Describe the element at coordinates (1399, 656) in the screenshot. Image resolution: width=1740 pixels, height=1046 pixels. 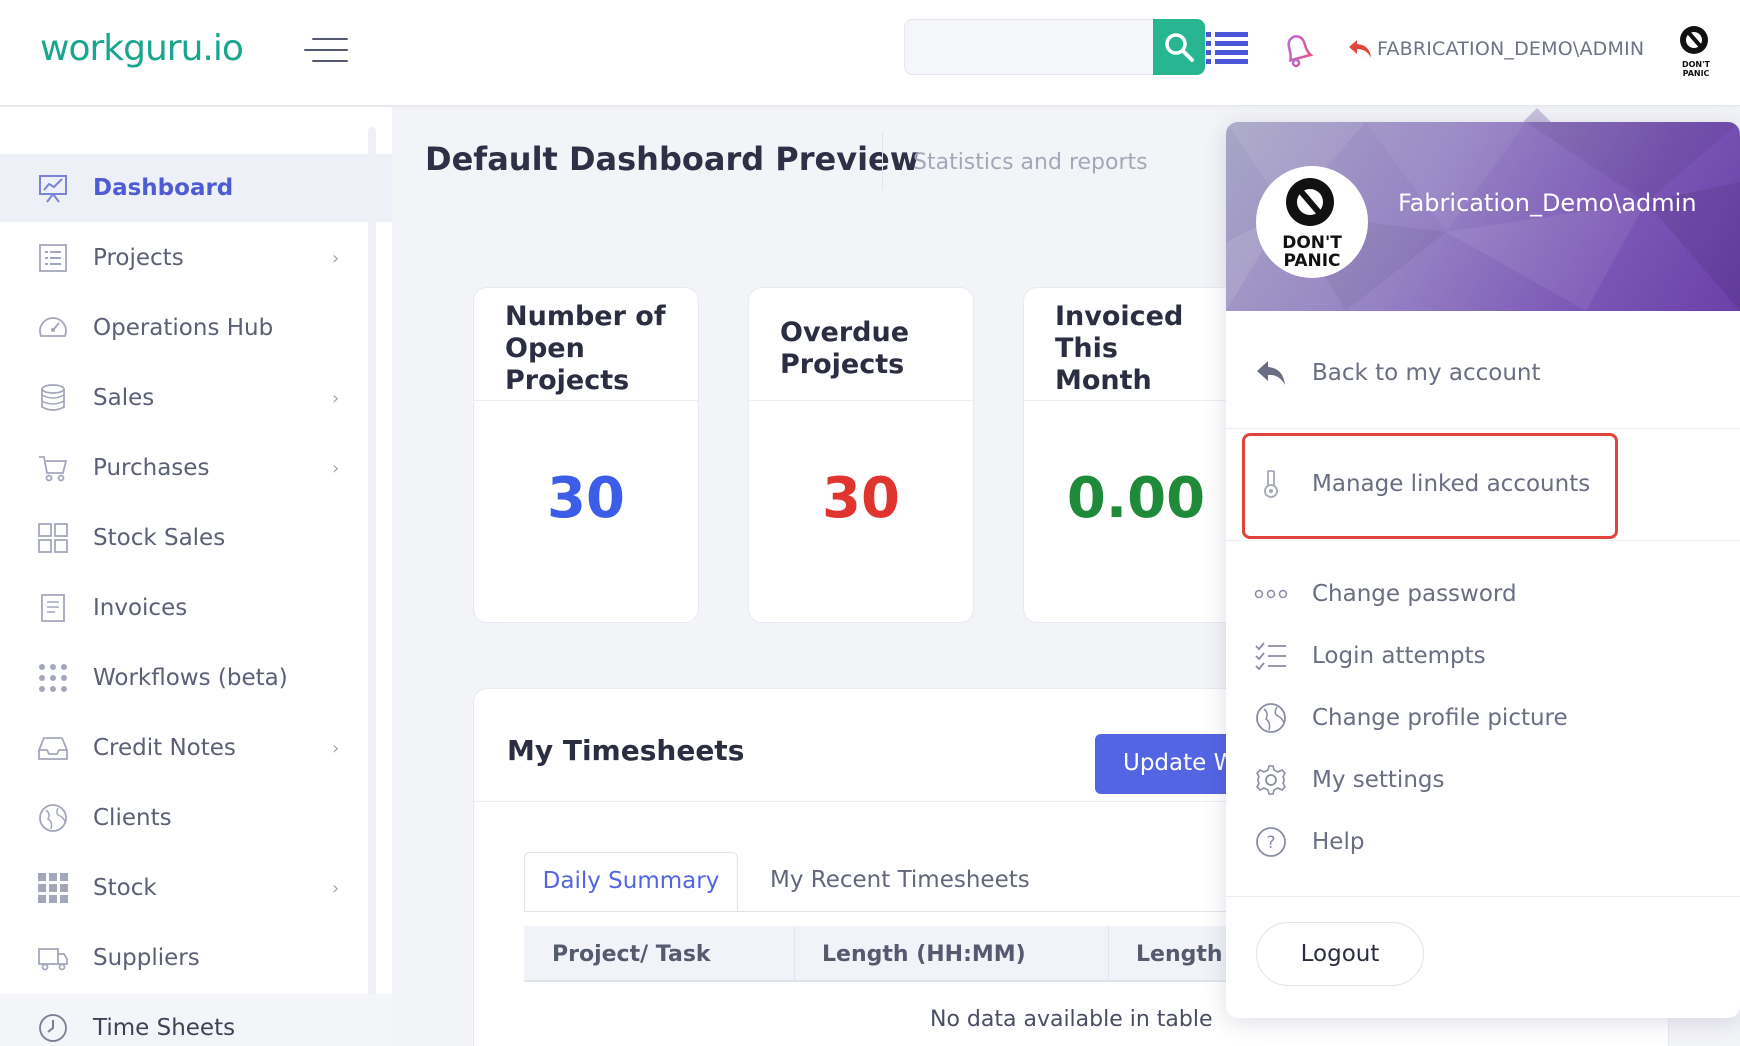
I see `menu-item-label: Login attempts` at that location.